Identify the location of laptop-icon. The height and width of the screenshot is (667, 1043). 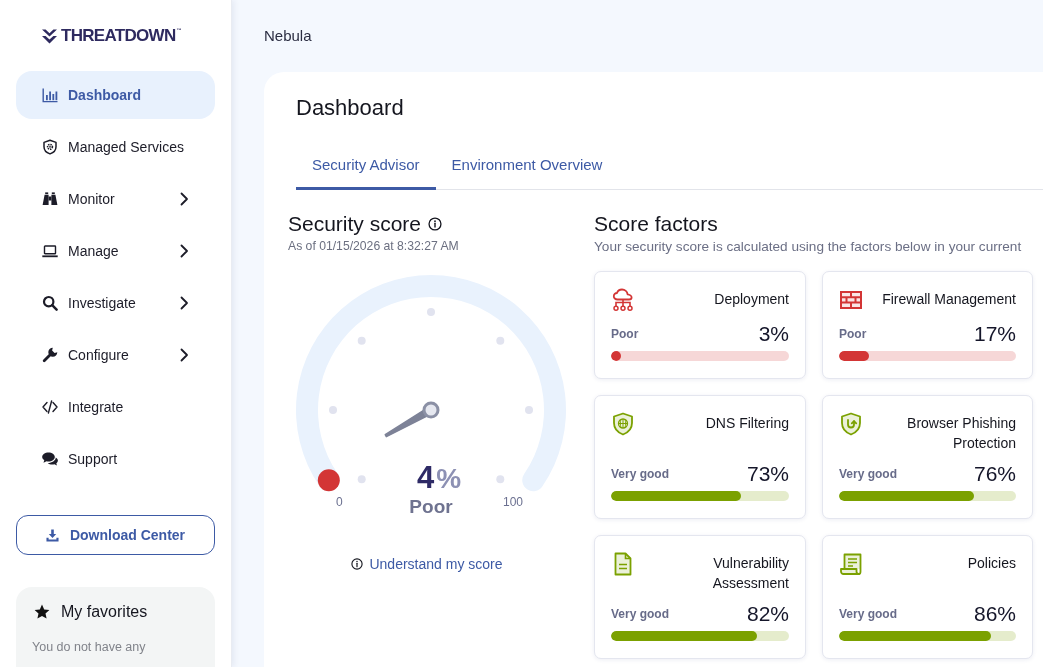
(50, 251).